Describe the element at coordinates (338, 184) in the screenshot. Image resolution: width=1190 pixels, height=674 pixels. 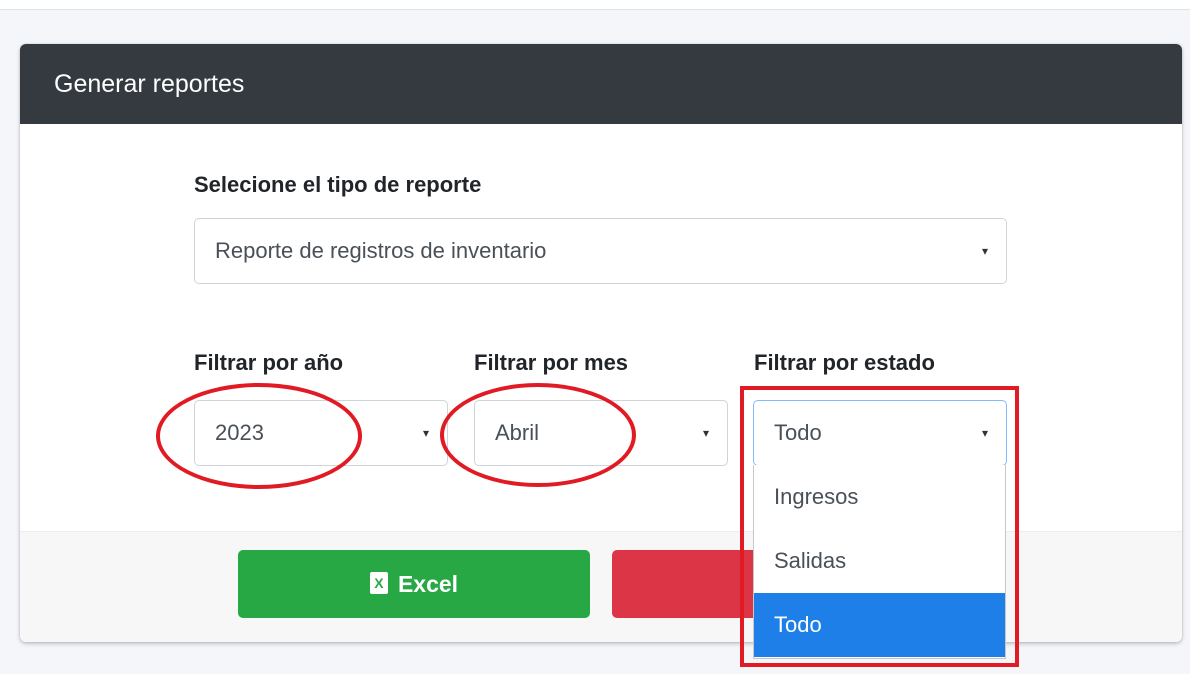
I see `report-type-label: Selecione el tipo de reporte` at that location.